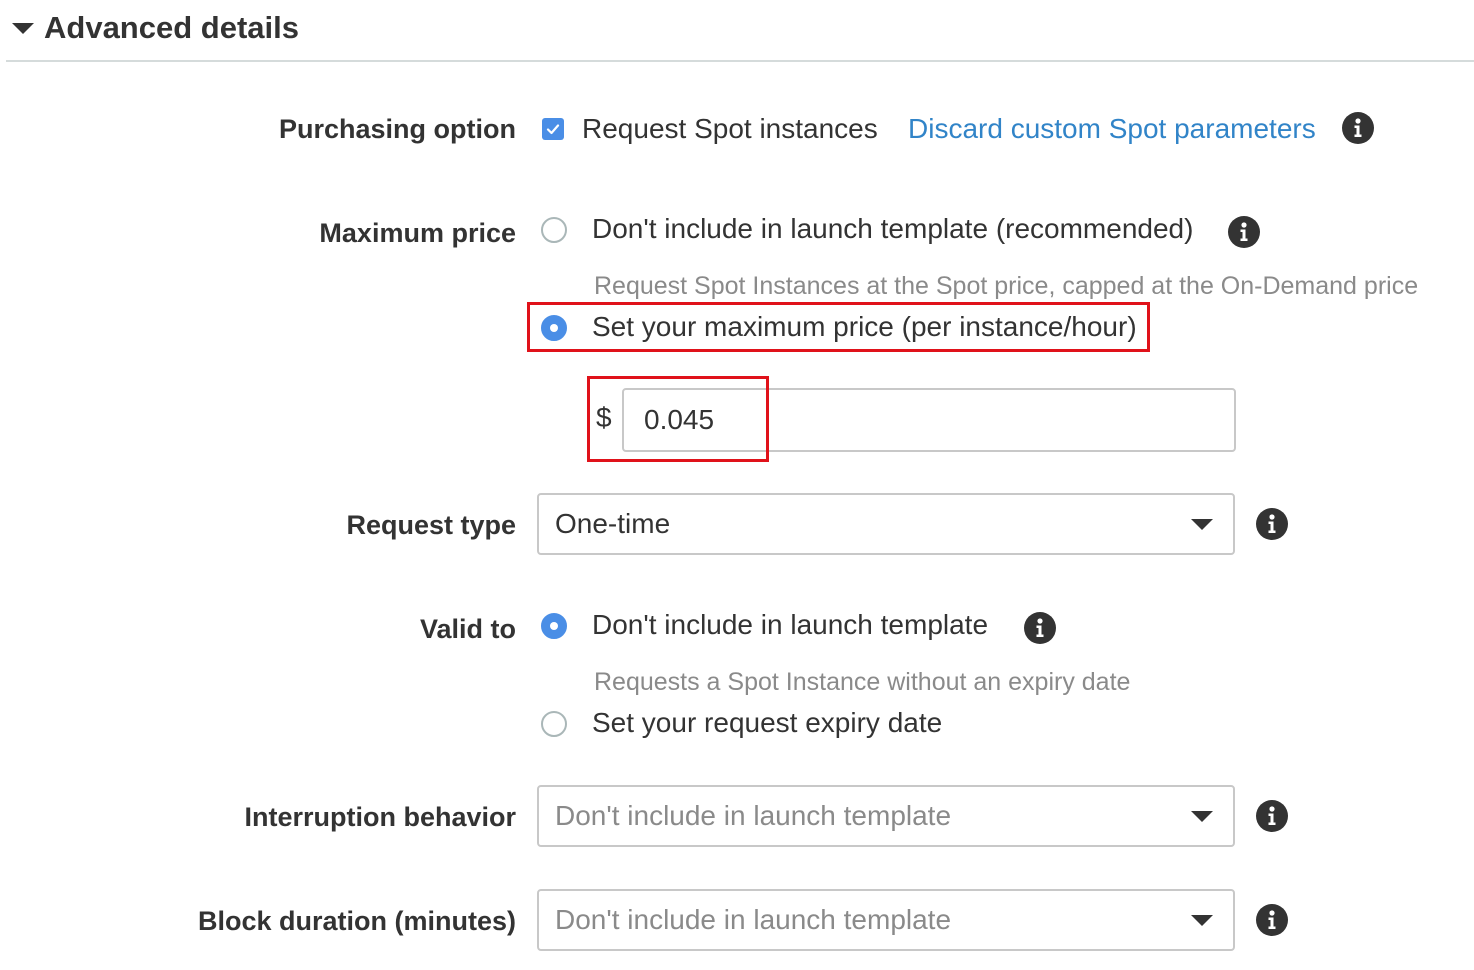  What do you see at coordinates (397, 129) in the screenshot?
I see `purchasing-option-label: Purchasing option` at bounding box center [397, 129].